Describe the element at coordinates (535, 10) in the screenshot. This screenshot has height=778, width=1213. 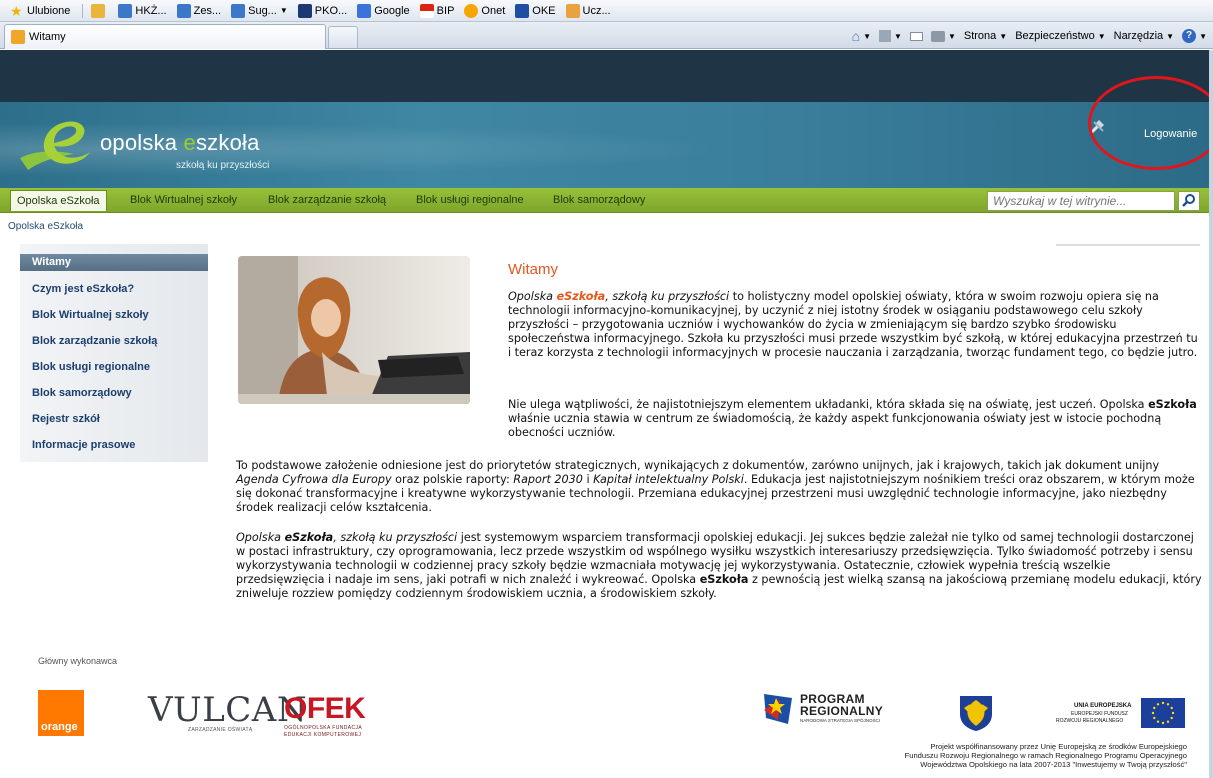
I see `favorite-link-8: OKE` at that location.